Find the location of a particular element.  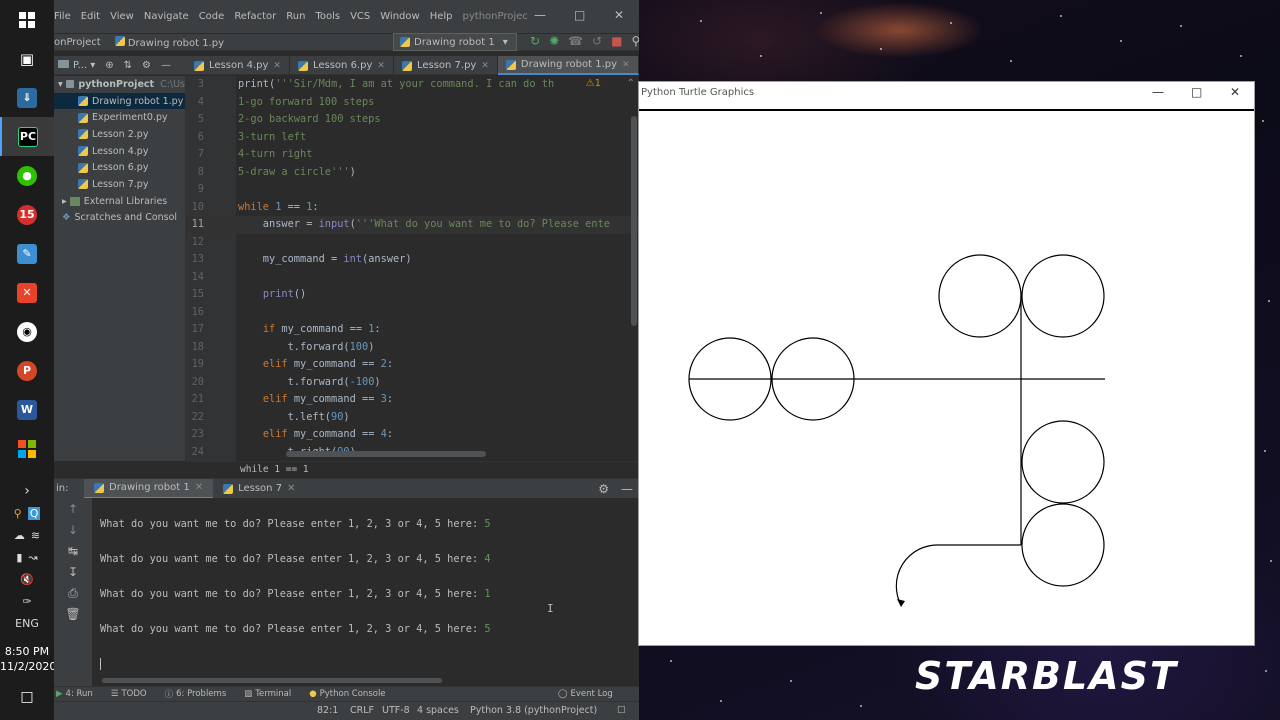

scroll-up-icon: ↑ is located at coordinates (73, 512).